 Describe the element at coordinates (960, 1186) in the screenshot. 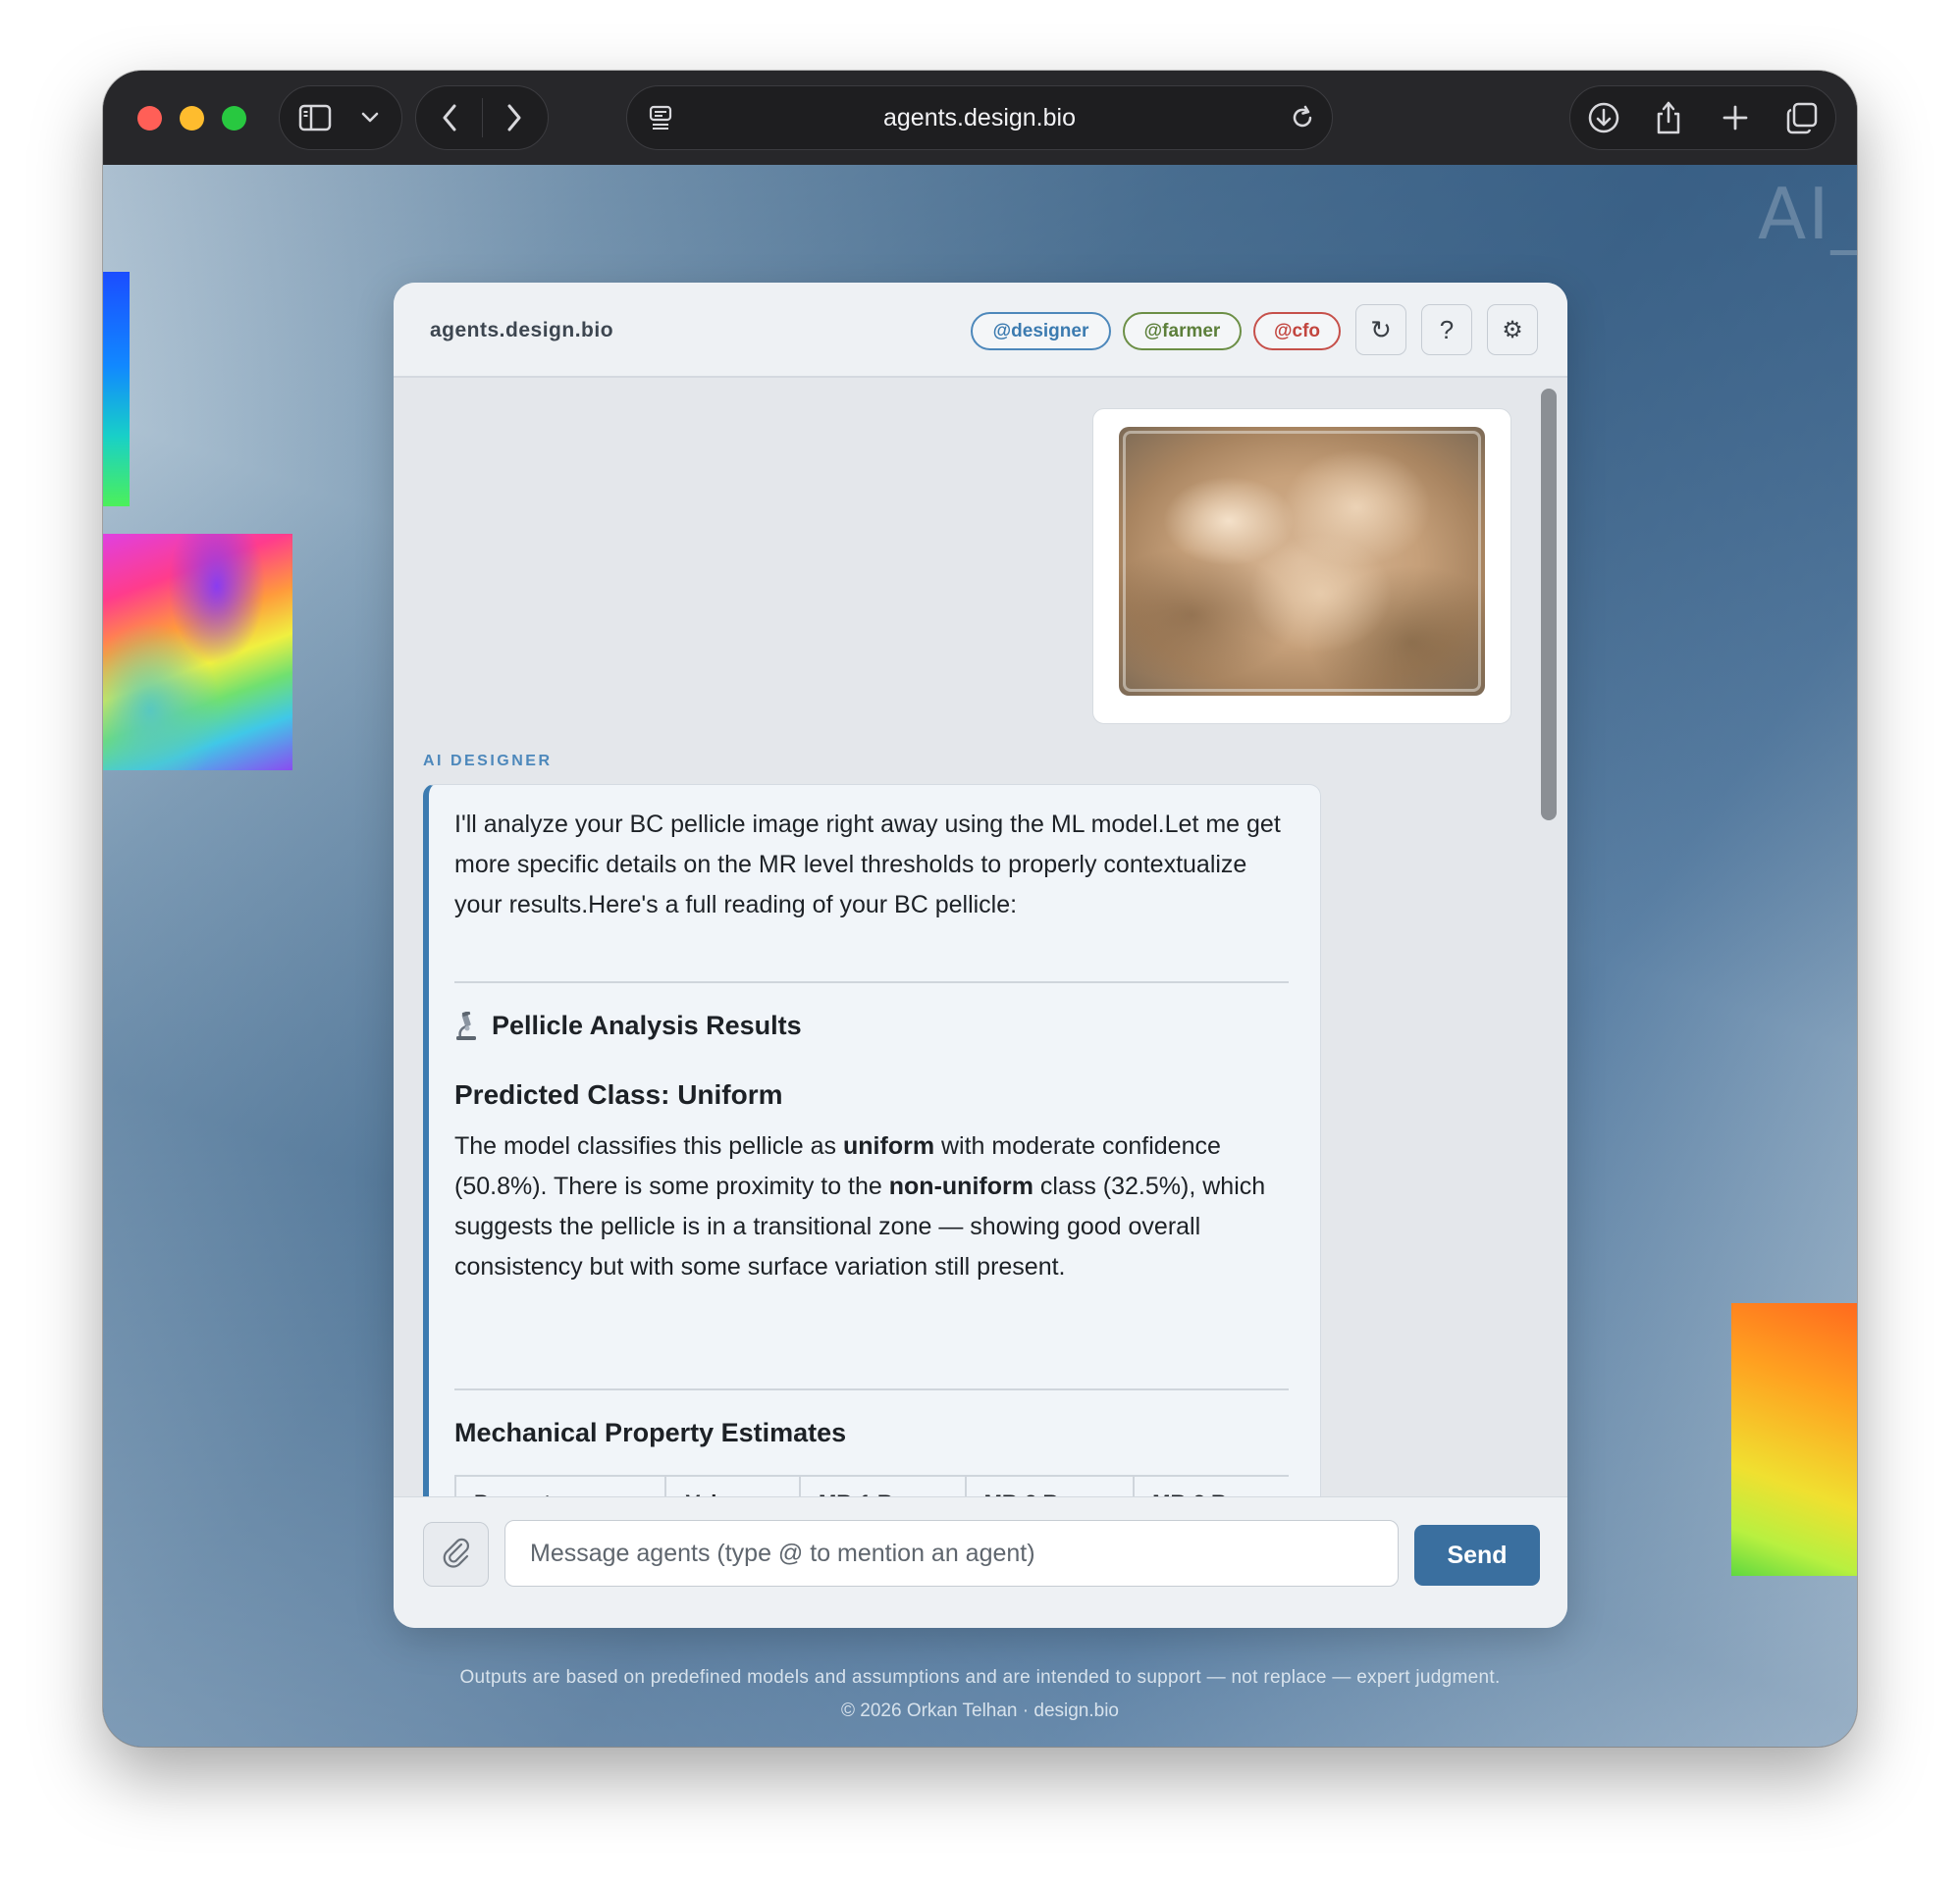

I see `para-bold-non-uniform: non-uniform` at that location.